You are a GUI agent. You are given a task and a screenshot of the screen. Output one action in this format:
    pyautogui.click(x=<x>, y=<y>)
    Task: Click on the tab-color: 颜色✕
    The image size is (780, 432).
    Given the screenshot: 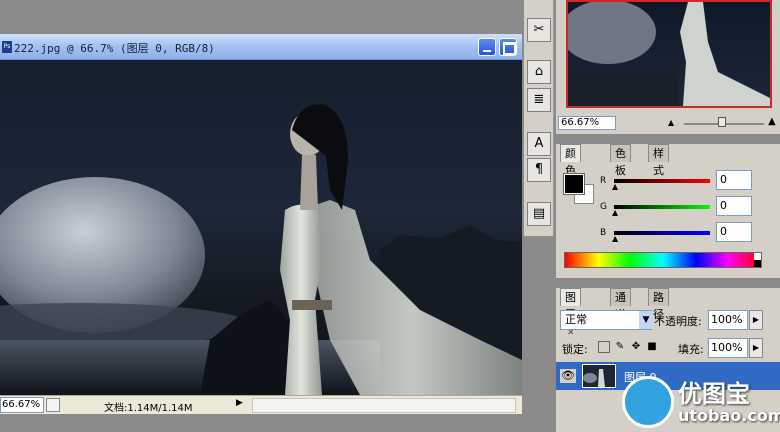 What is the action you would take?
    pyautogui.click(x=570, y=169)
    